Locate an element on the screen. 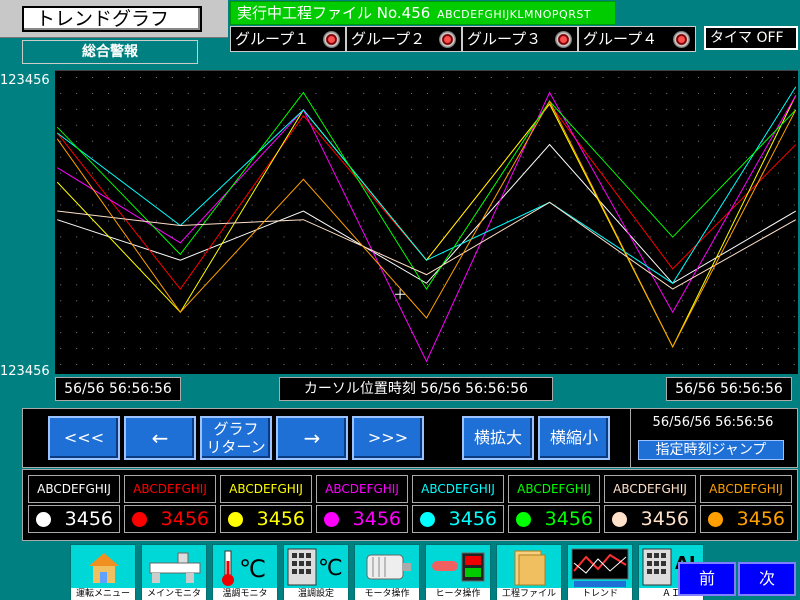 Image resolution: width=800 pixels, height=600 pixels. scroll-prev-button: ← is located at coordinates (160, 438).